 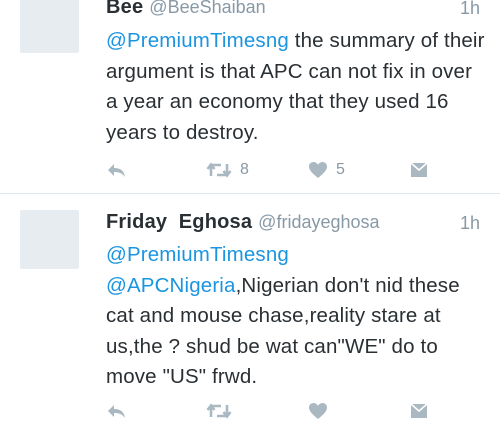 What do you see at coordinates (271, 170) in the screenshot?
I see `tweet-actions: 8 5` at bounding box center [271, 170].